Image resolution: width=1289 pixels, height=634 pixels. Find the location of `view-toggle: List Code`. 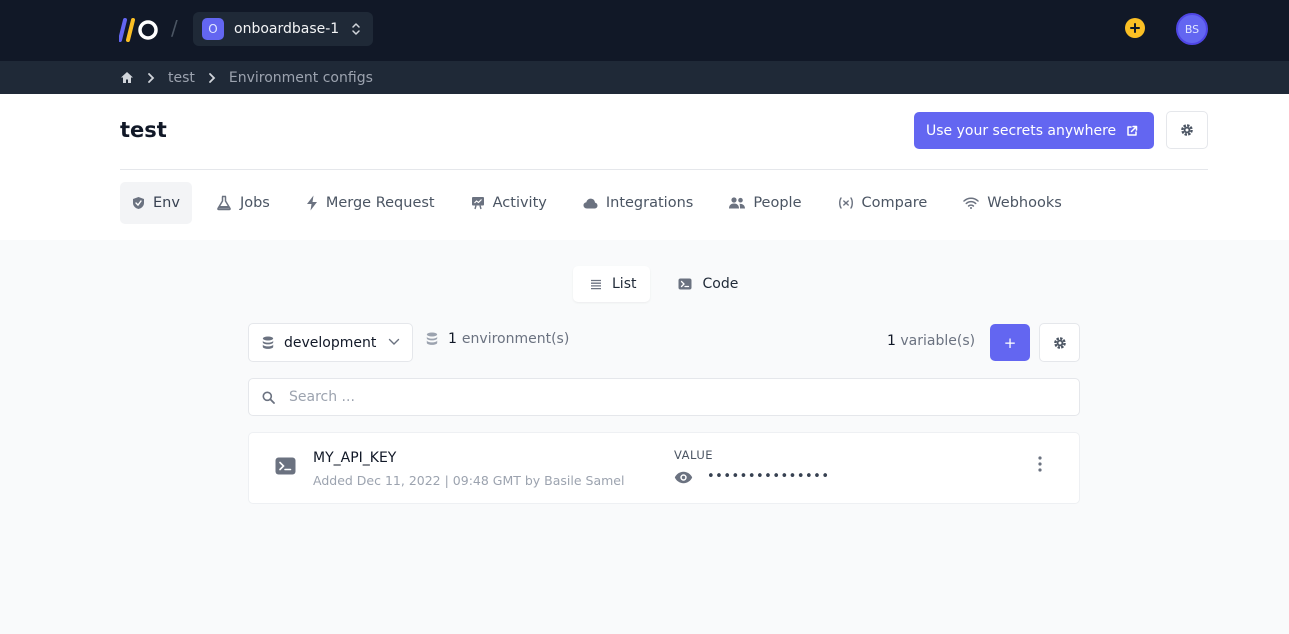

view-toggle: List Code is located at coordinates (662, 284).